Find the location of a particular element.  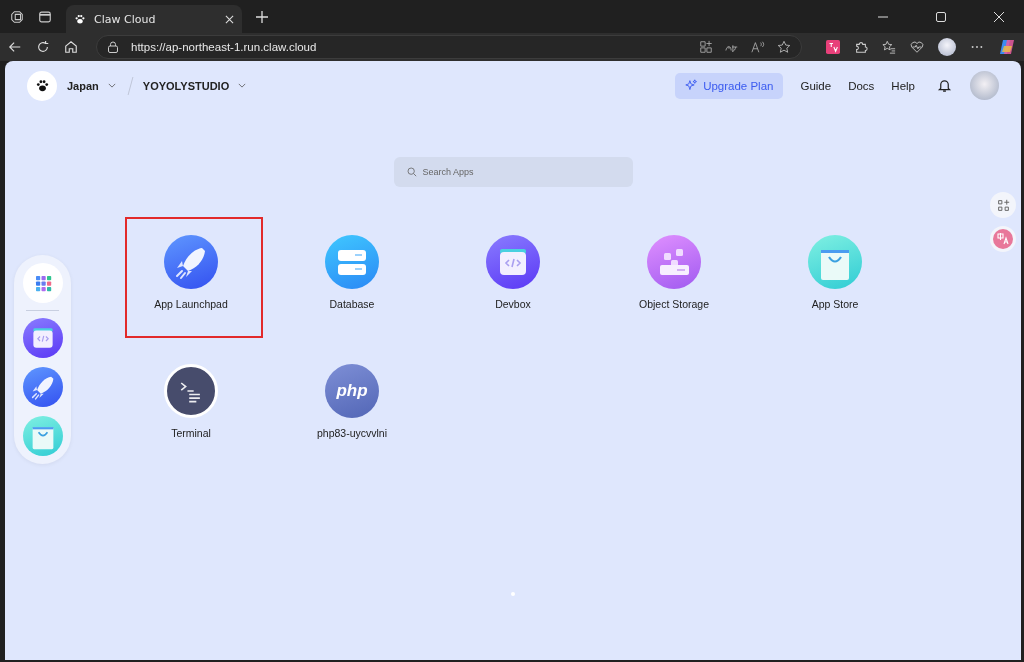

app-label: App Store is located at coordinates (835, 304).